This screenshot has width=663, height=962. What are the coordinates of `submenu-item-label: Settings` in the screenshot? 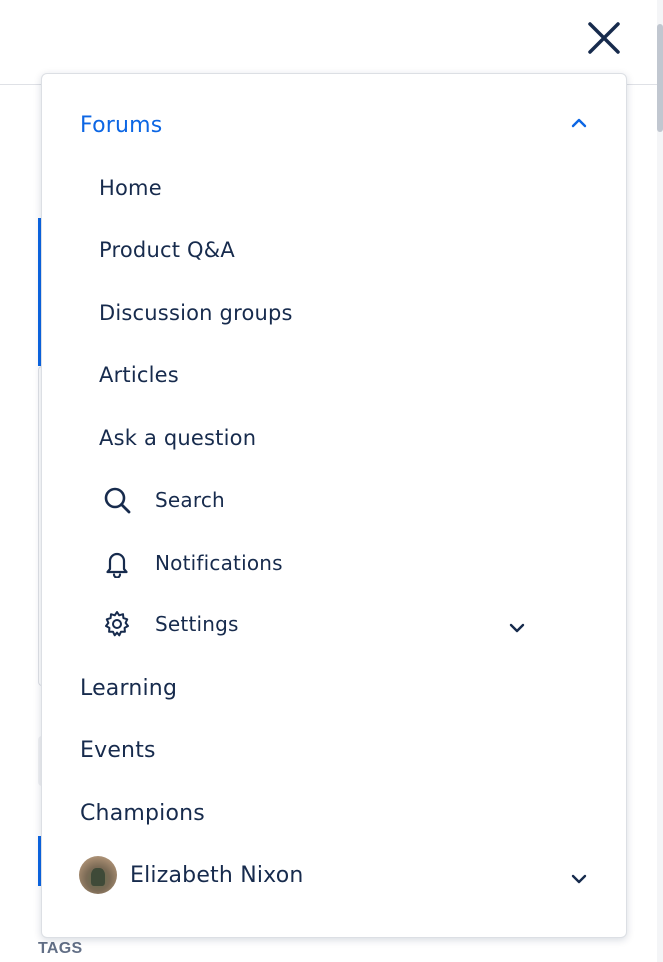 It's located at (197, 624).